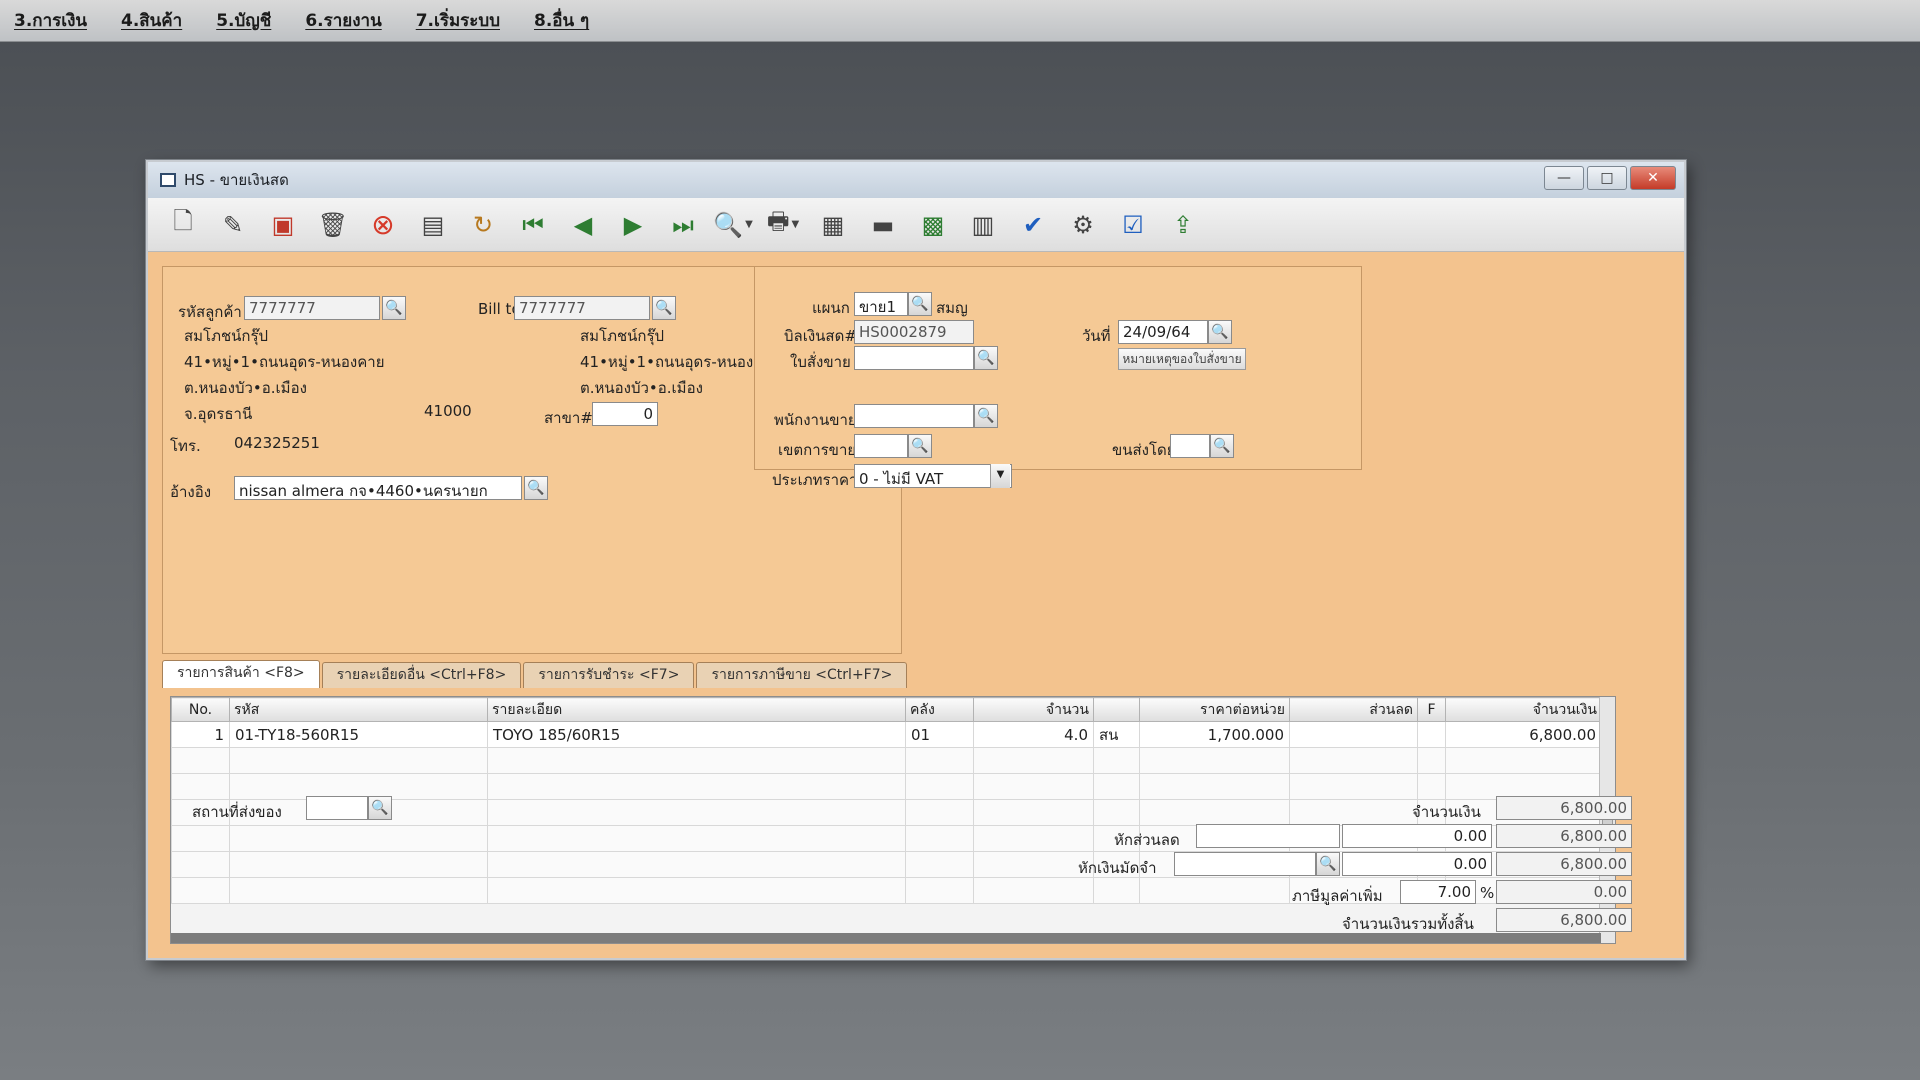 The height and width of the screenshot is (1080, 1920). Describe the element at coordinates (1353, 709) in the screenshot. I see `col-discount: ส่วนลด` at that location.